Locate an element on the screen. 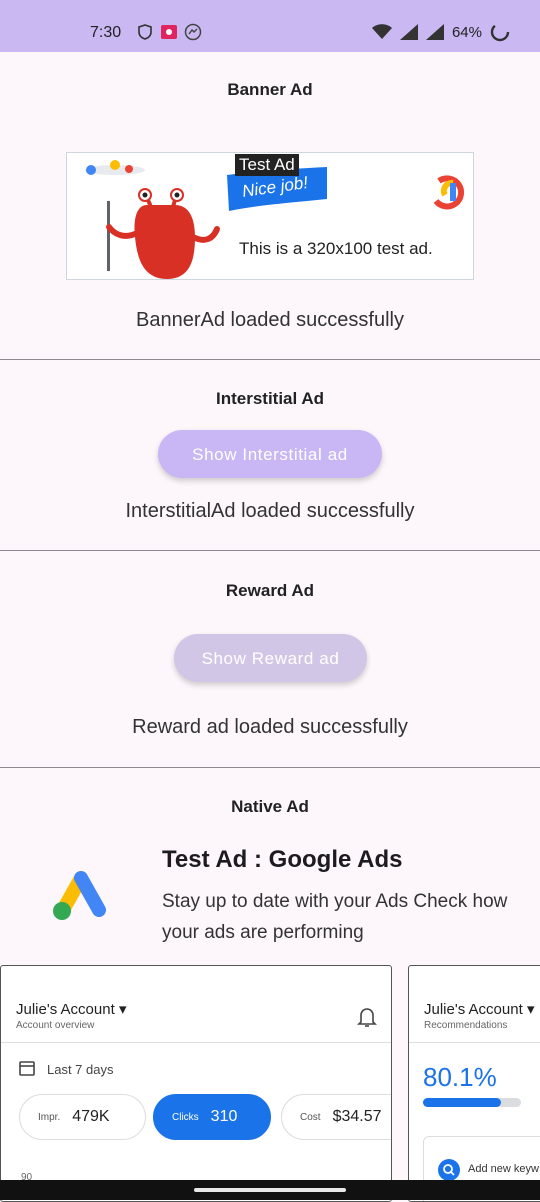  banner-ad-text: This is a 320x100 test ad. is located at coordinates (336, 248).